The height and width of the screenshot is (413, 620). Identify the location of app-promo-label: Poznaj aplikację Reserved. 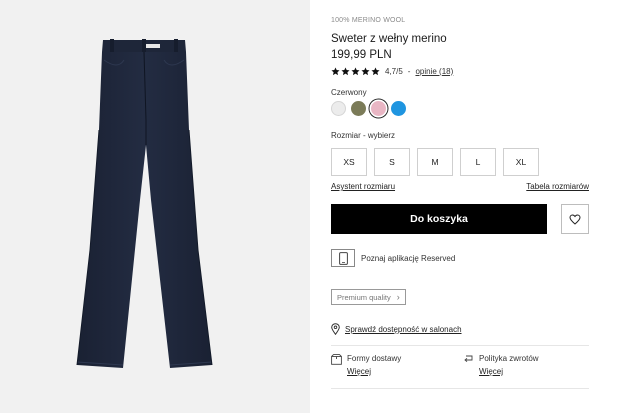
(408, 258).